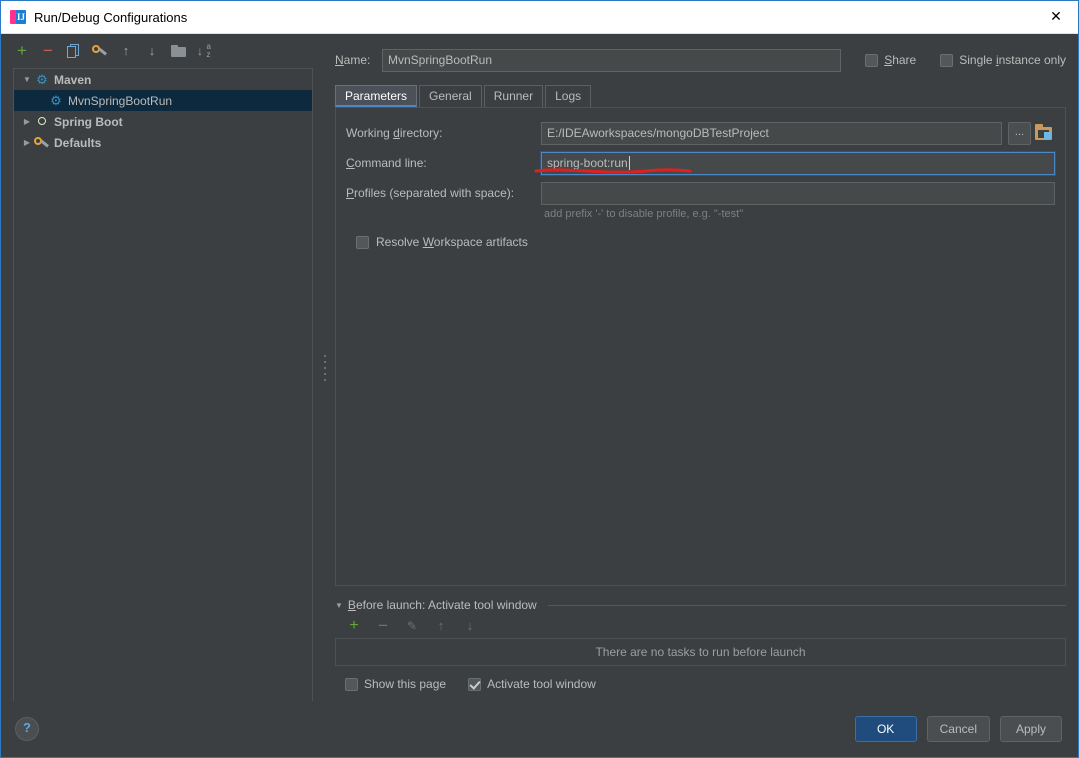 This screenshot has width=1079, height=758. I want to click on profiles-label: Profiles (separated with space):, so click(430, 193).